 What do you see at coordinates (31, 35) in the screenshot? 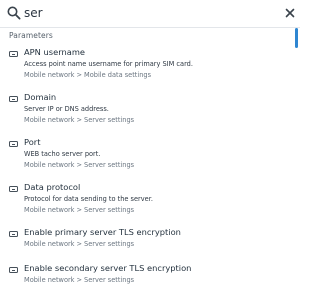
I see `section-header: Parameters` at bounding box center [31, 35].